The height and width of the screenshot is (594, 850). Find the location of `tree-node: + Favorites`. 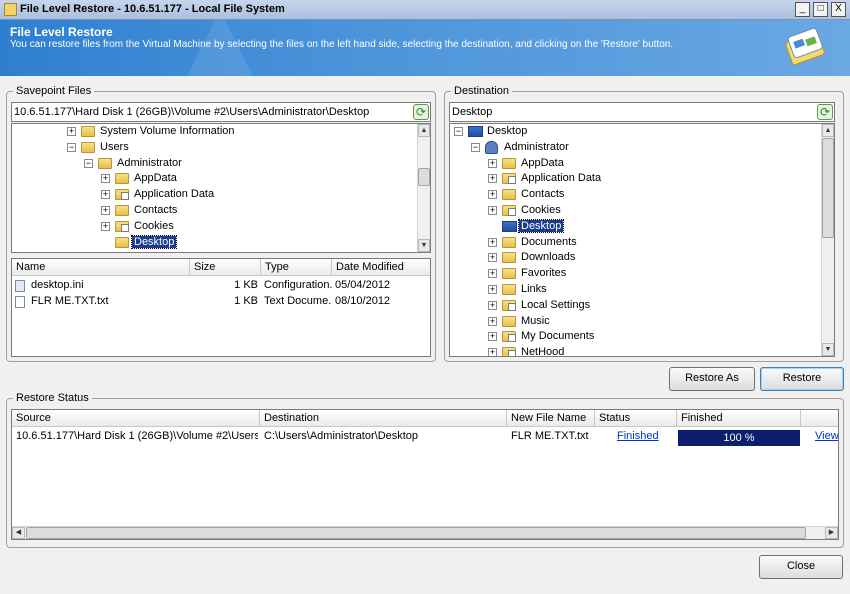

tree-node: + Favorites is located at coordinates (630, 274).